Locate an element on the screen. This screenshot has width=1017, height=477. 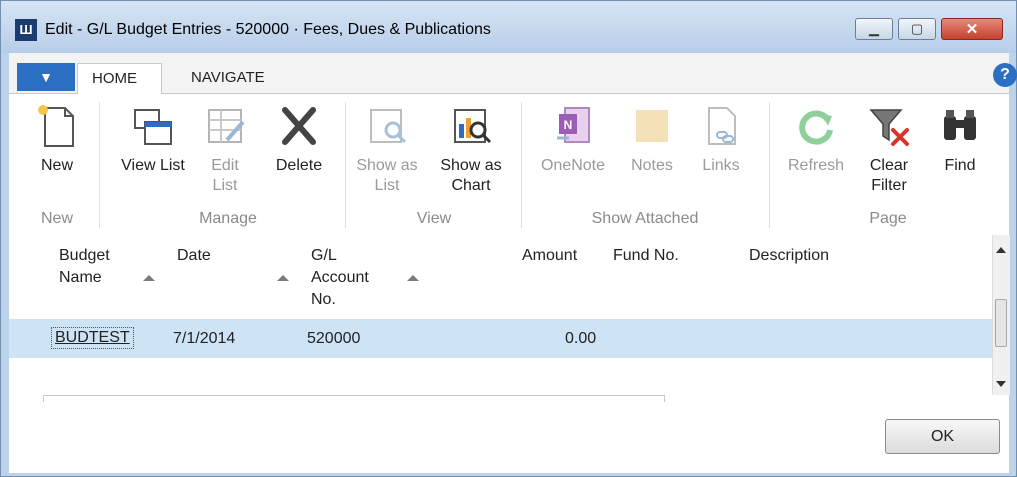
links-button: Links is located at coordinates (721, 139).